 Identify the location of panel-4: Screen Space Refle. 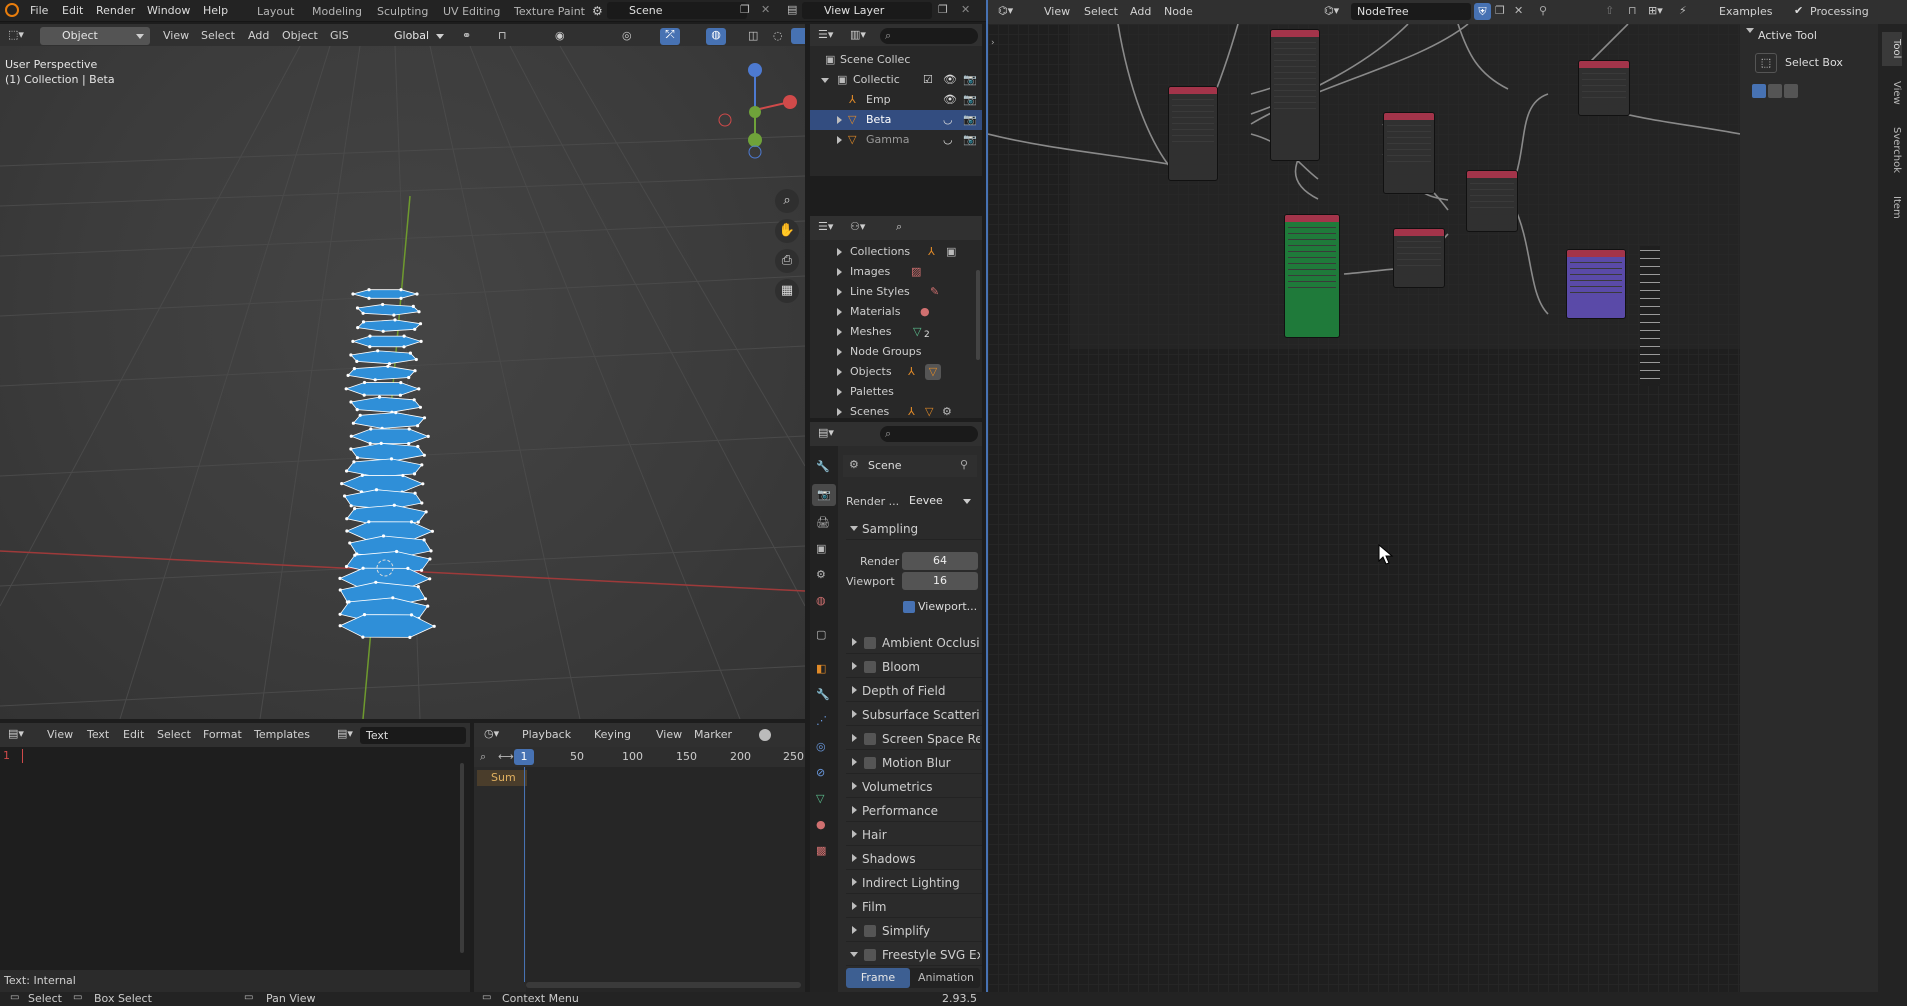
(914, 739).